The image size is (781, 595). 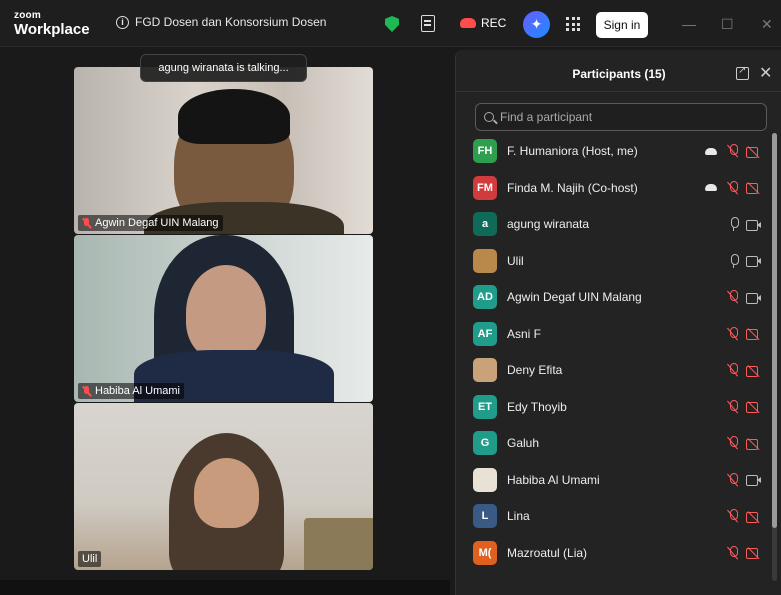 I want to click on shield-icon, so click(x=392, y=24).